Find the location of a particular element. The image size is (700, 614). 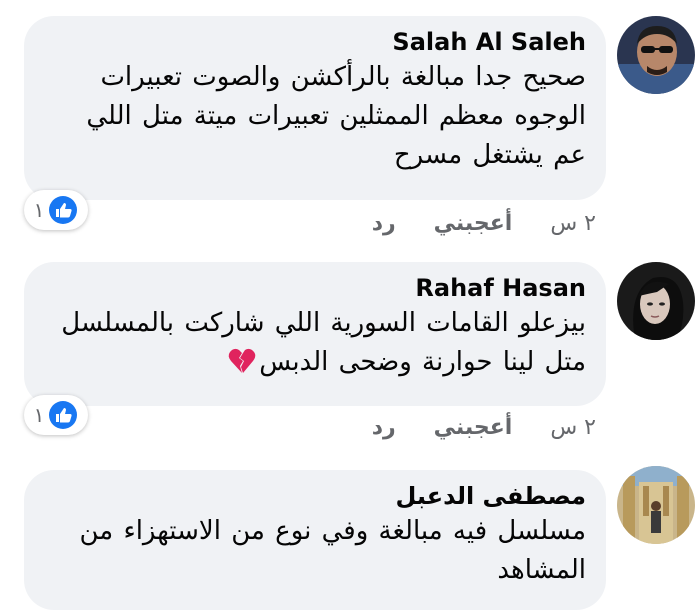

comment-text-line: عم يشتغل مسرح is located at coordinates (489, 155).